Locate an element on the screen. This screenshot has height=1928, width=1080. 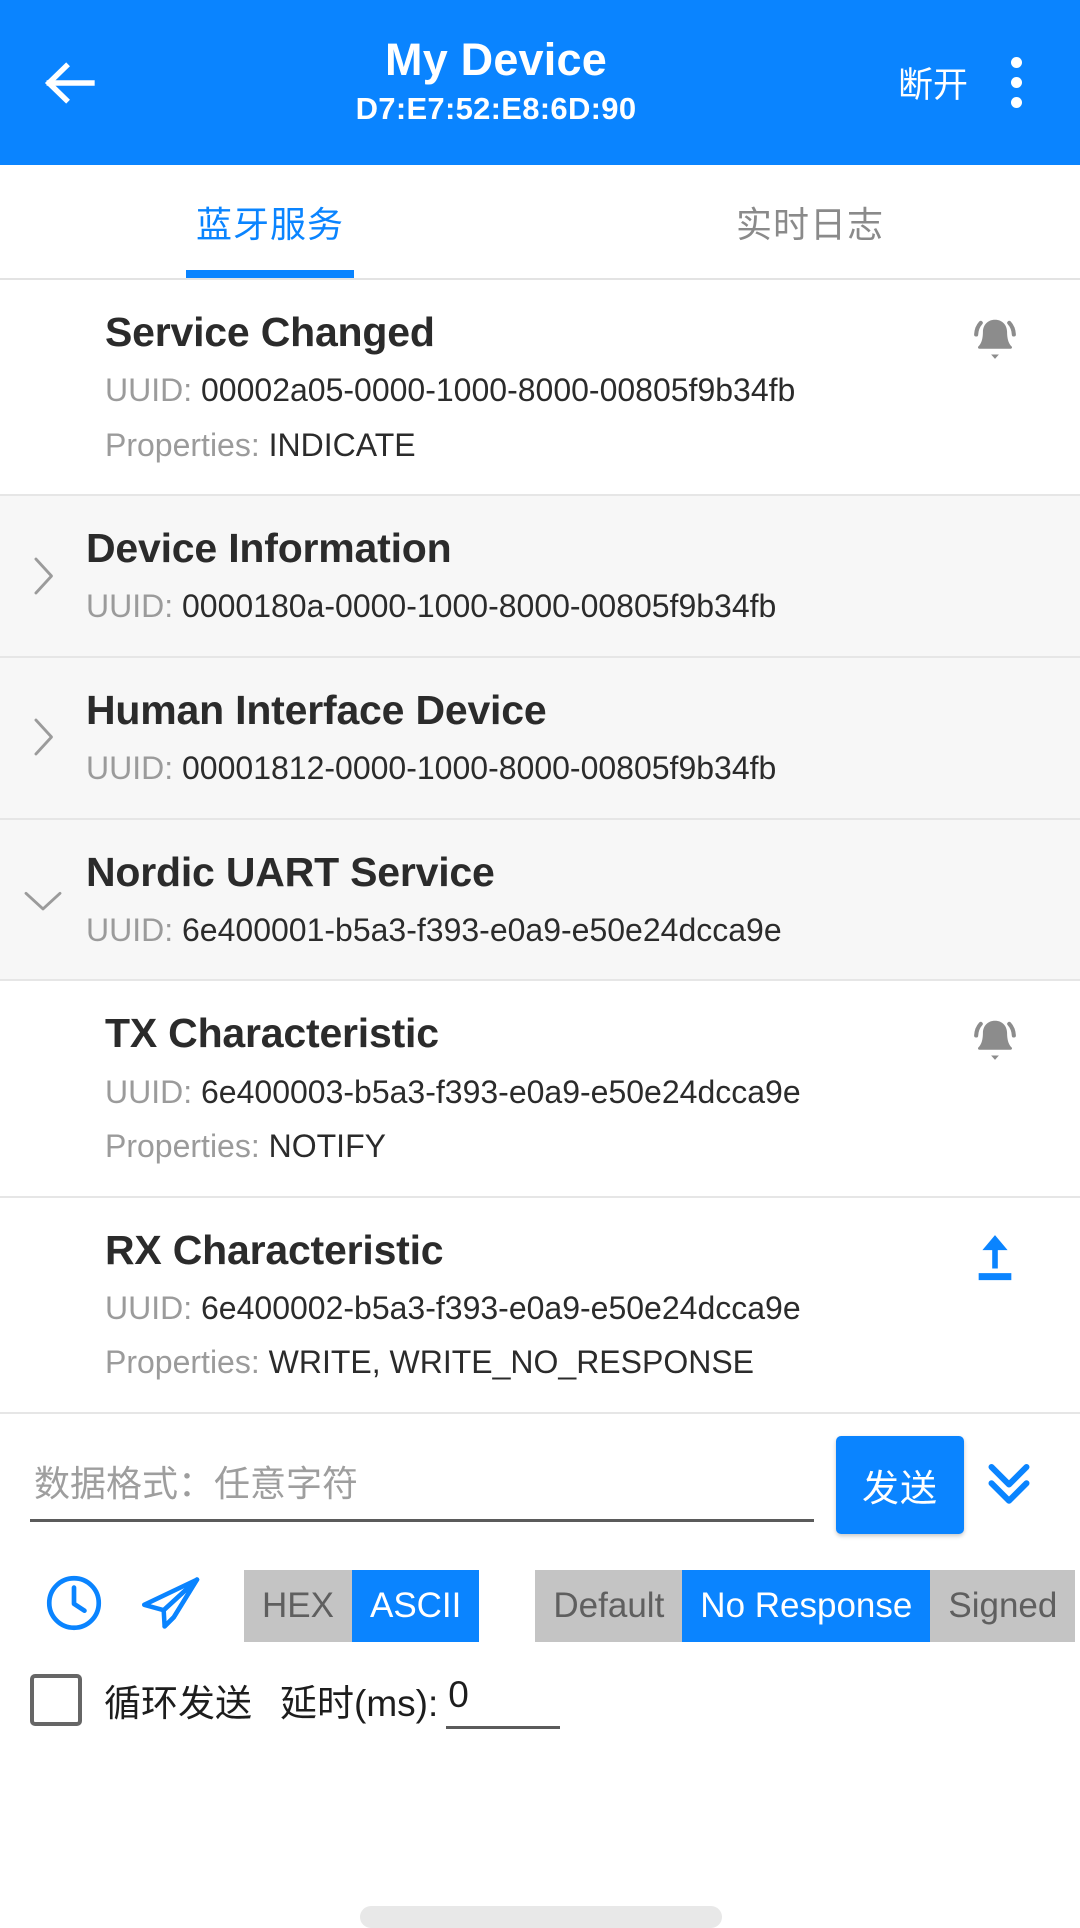
upload-arrow-icon is located at coordinates (995, 1260).